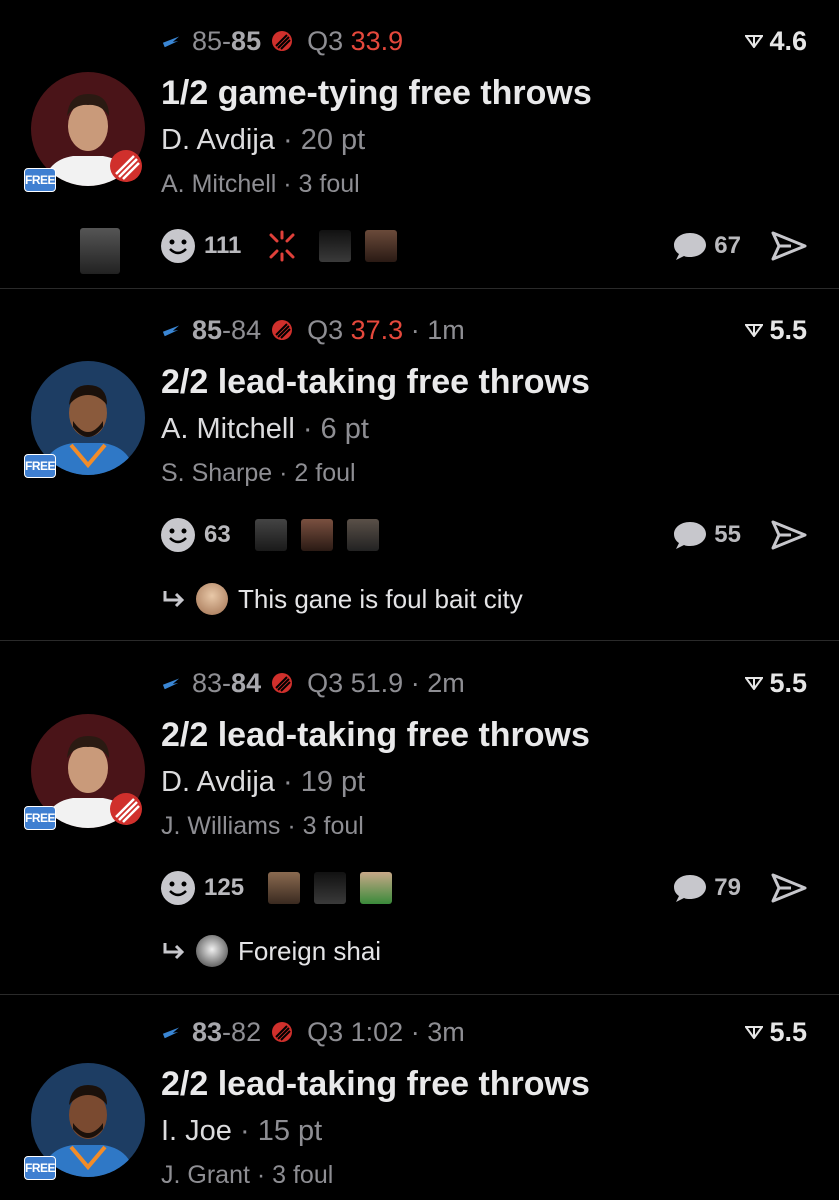  I want to click on comment-share-row: 67, so click(739, 246).